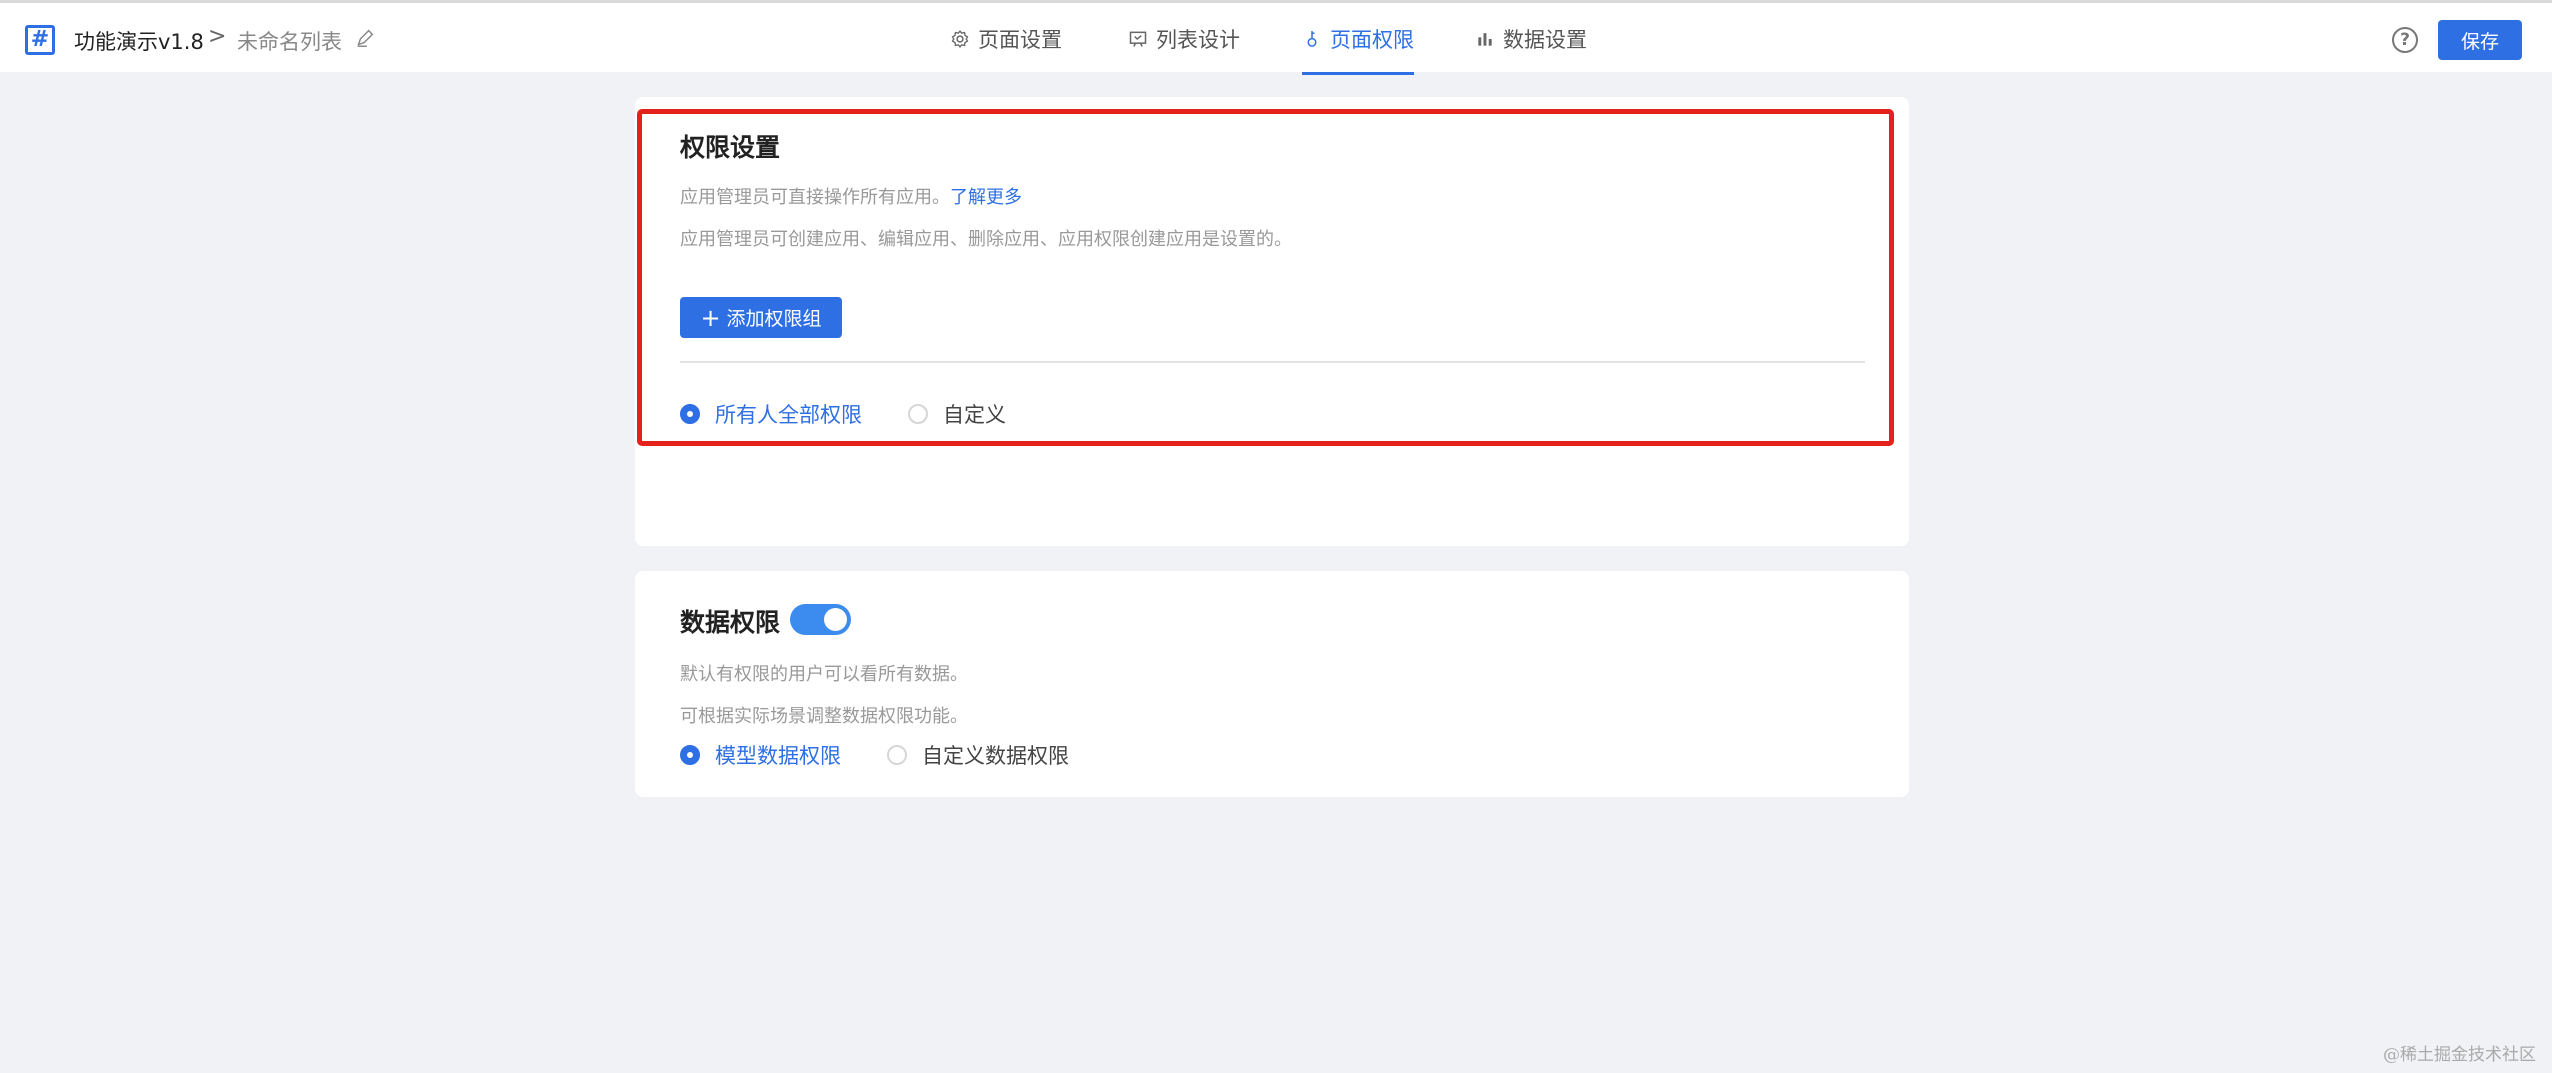  What do you see at coordinates (815, 197) in the screenshot?
I see `permission-description-text: 应用管理员可直接操作所有应用。` at bounding box center [815, 197].